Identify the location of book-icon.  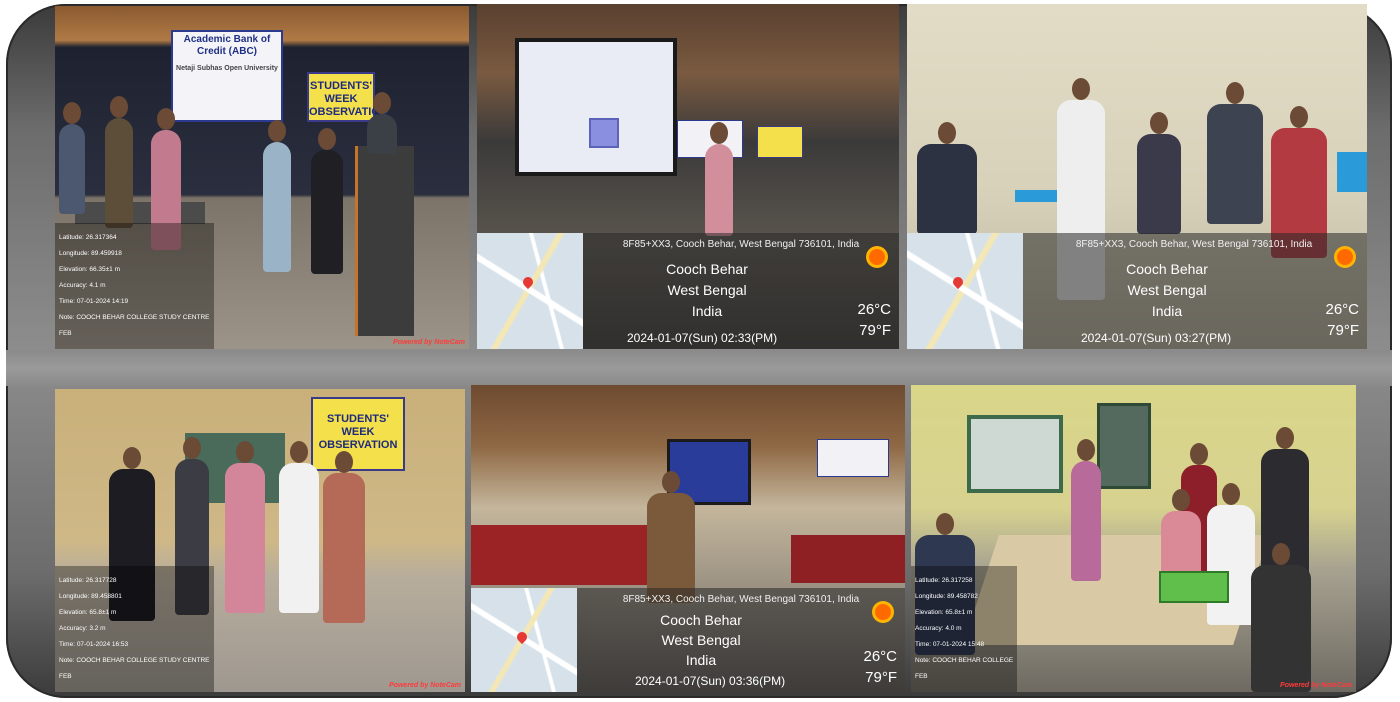
(604, 133).